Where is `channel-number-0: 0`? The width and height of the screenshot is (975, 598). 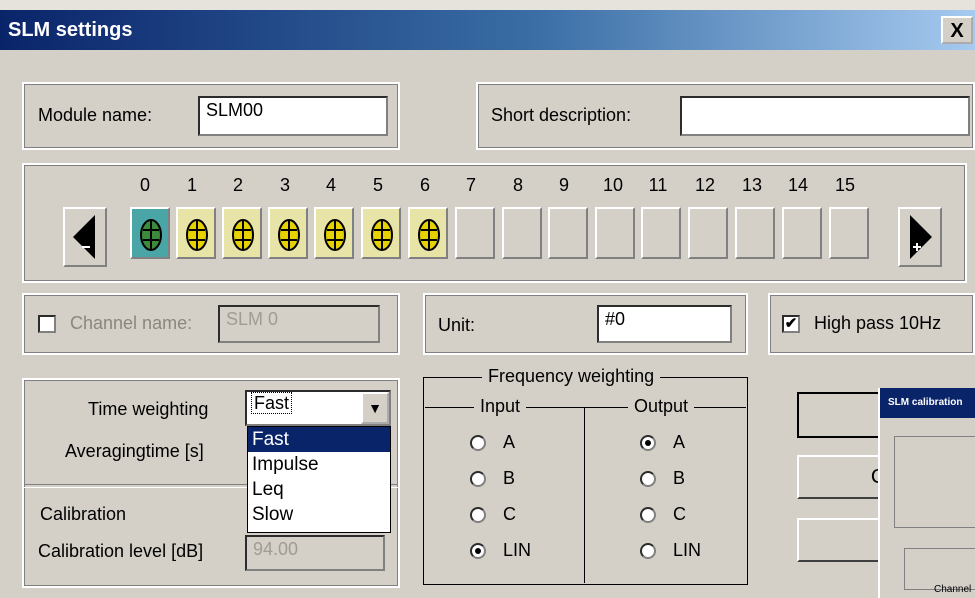
channel-number-0: 0 is located at coordinates (144, 185).